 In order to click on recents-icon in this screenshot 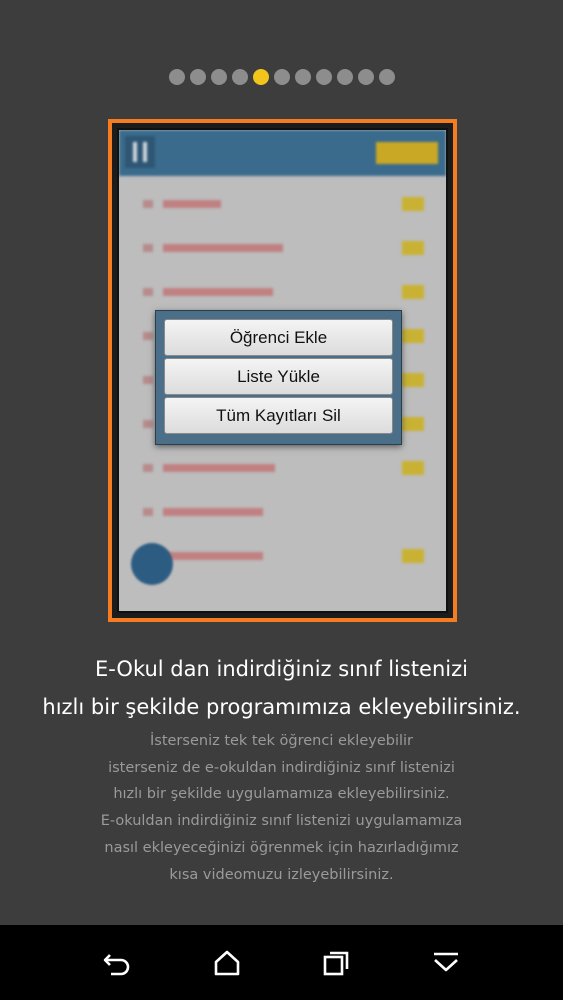, I will do `click(336, 963)`.